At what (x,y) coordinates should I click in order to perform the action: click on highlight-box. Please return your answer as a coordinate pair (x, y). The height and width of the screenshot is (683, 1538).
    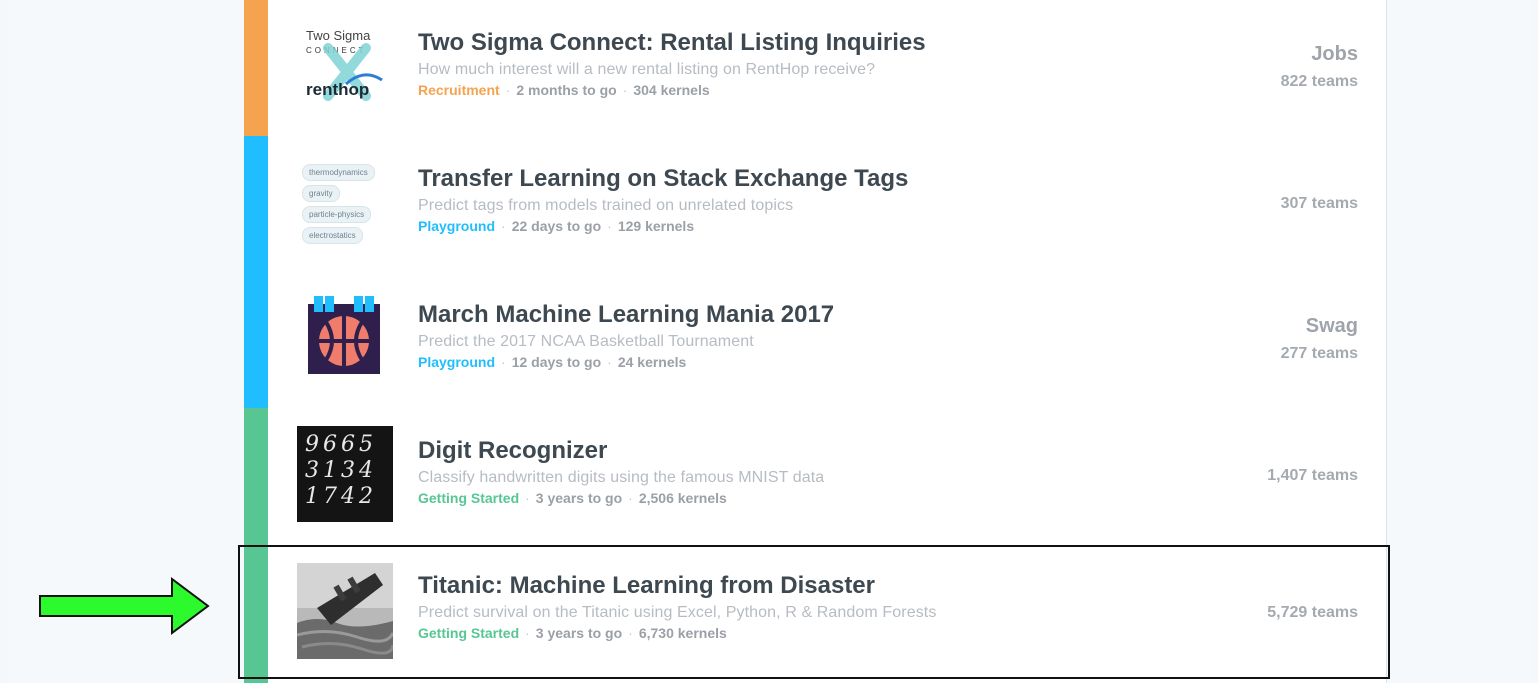
    Looking at the image, I should click on (814, 612).